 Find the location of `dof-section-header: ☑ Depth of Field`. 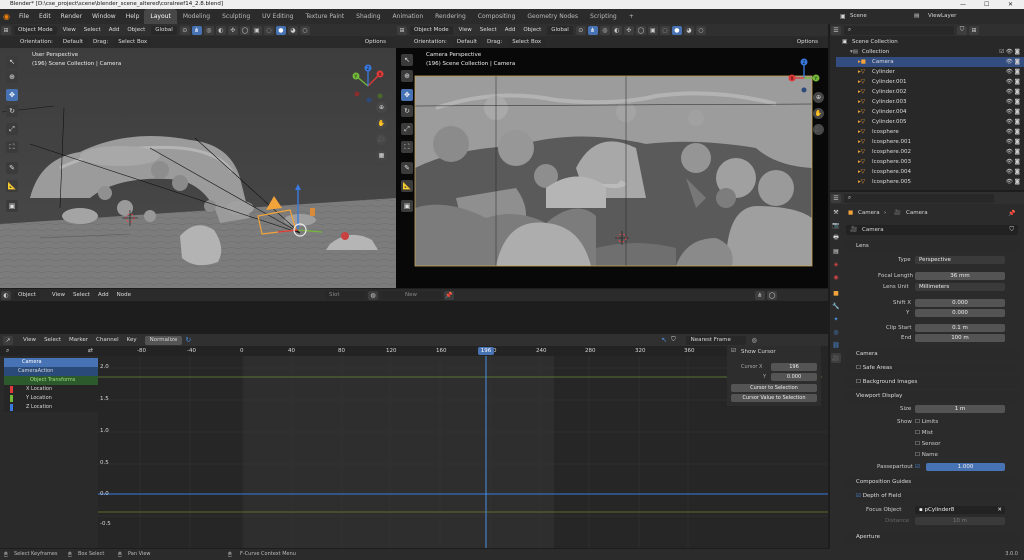

dof-section-header: ☑ Depth of Field is located at coordinates (932, 496).